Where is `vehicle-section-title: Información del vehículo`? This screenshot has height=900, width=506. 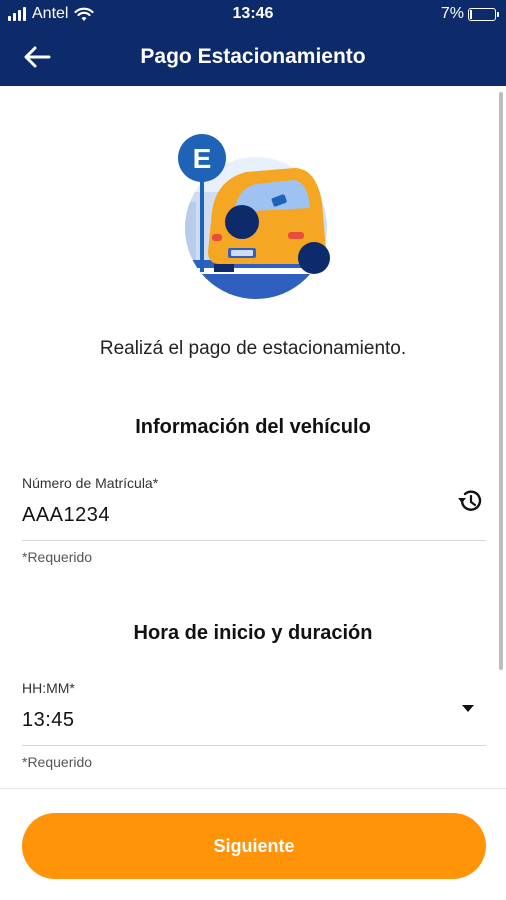
vehicle-section-title: Información del vehículo is located at coordinates (253, 427).